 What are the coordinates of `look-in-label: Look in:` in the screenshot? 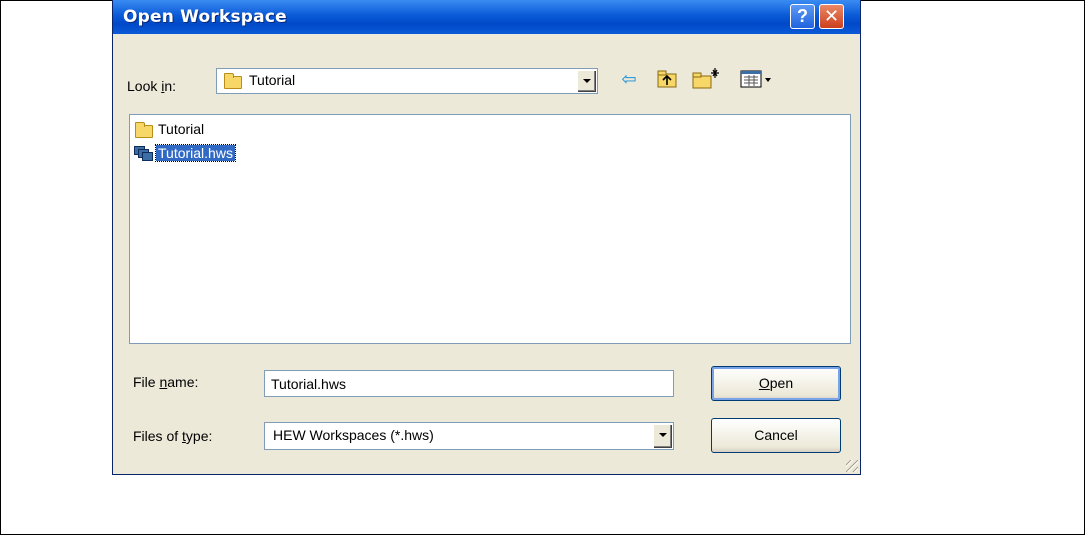 It's located at (151, 86).